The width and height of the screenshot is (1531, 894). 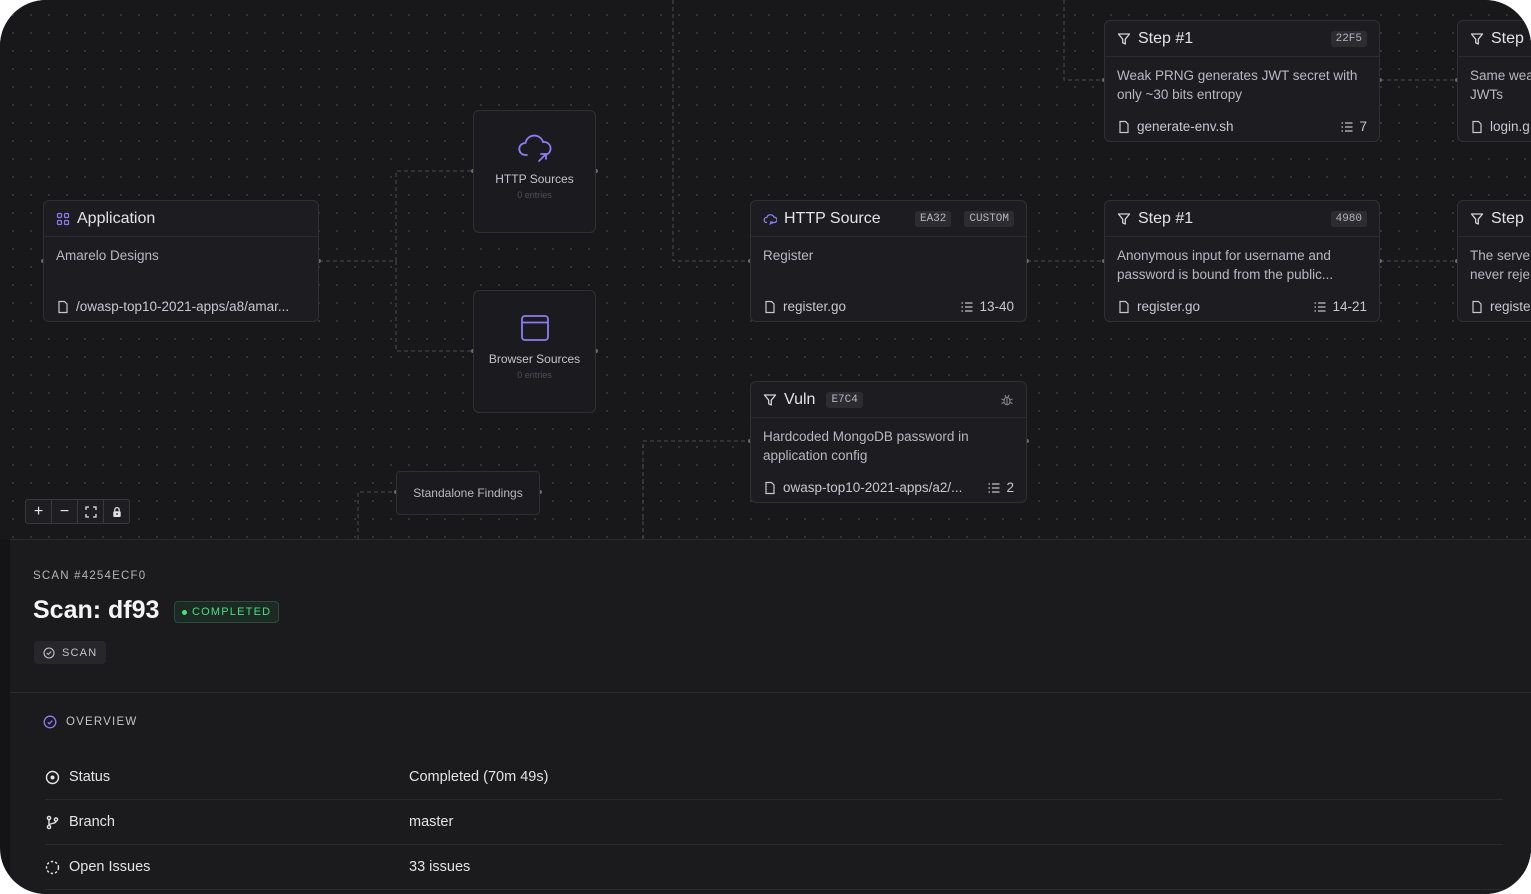 What do you see at coordinates (440, 867) in the screenshot?
I see `open-issues-value: 33 issues` at bounding box center [440, 867].